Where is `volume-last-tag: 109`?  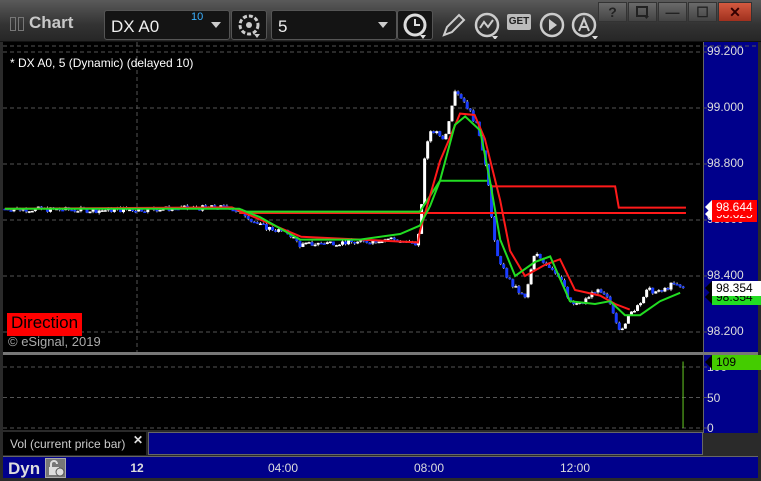 volume-last-tag: 109 is located at coordinates (733, 362).